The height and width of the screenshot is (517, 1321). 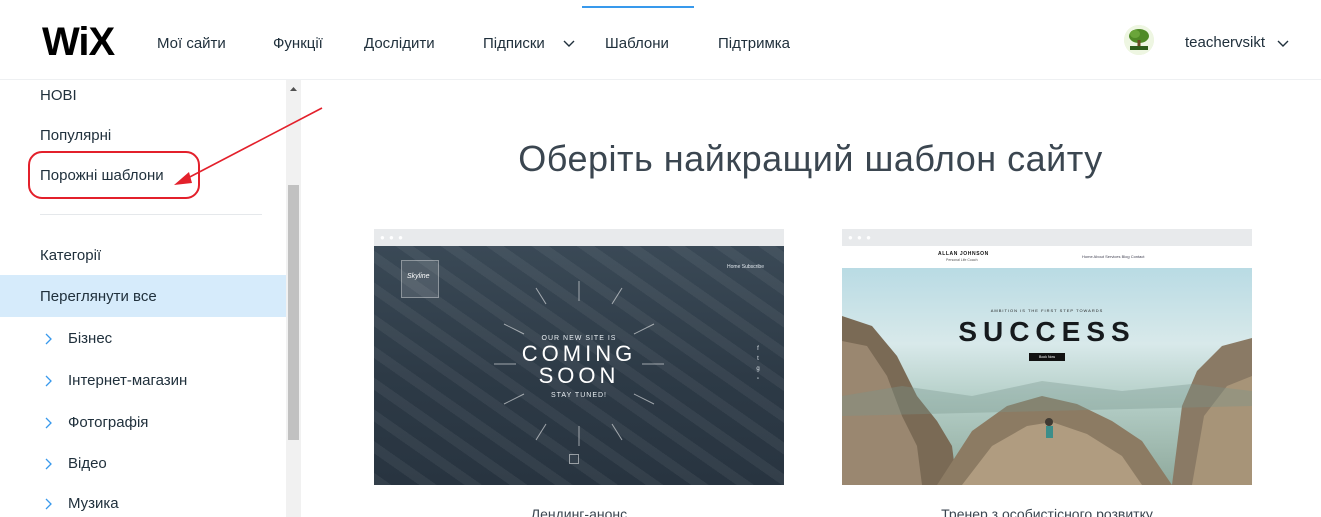 What do you see at coordinates (108, 422) in the screenshot?
I see `category-photography: Фотографія` at bounding box center [108, 422].